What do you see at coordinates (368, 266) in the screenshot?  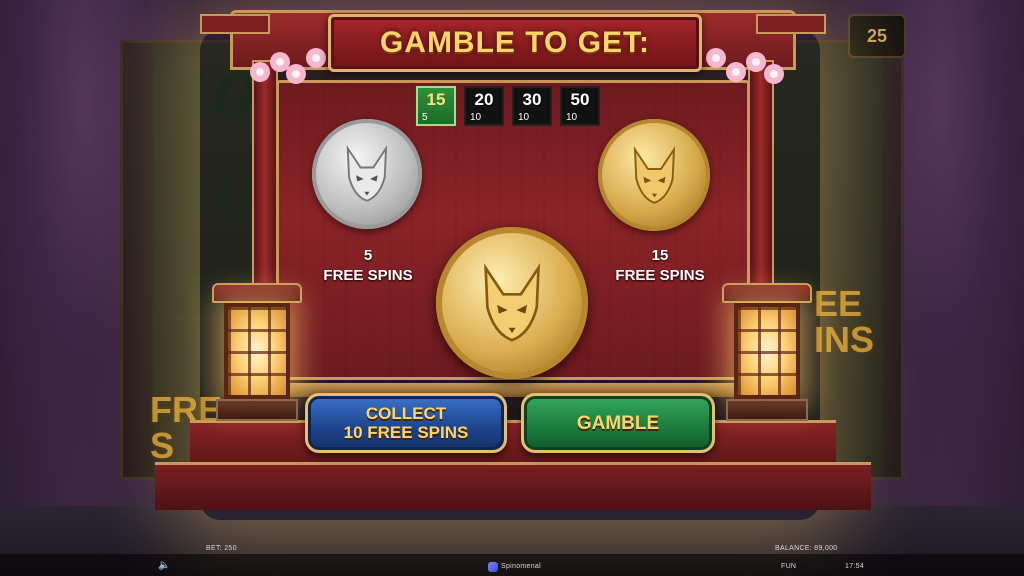 I see `lose-prize-label: 5 FREE SPINS` at bounding box center [368, 266].